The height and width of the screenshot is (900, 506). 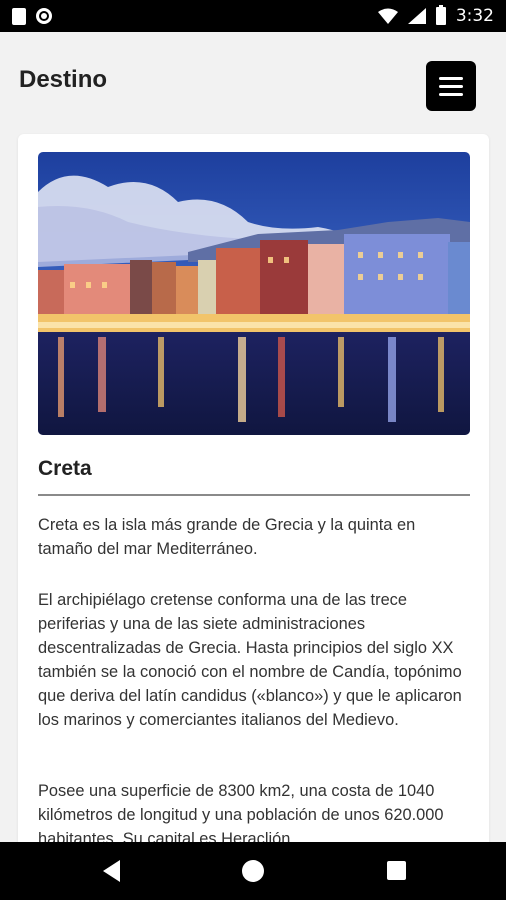 What do you see at coordinates (254, 495) in the screenshot?
I see `divider` at bounding box center [254, 495].